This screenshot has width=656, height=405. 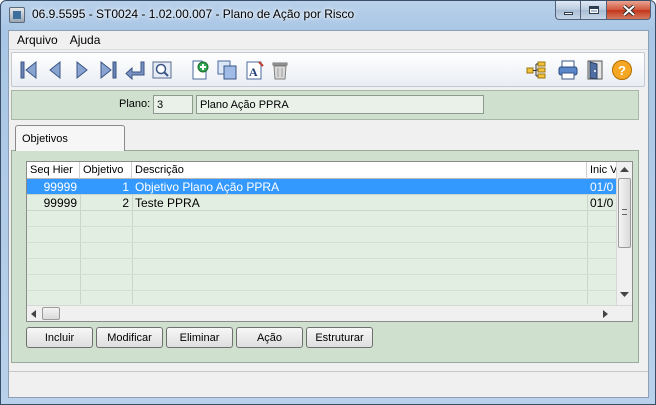 What do you see at coordinates (129, 337) in the screenshot?
I see `modificar-button: Modificar` at bounding box center [129, 337].